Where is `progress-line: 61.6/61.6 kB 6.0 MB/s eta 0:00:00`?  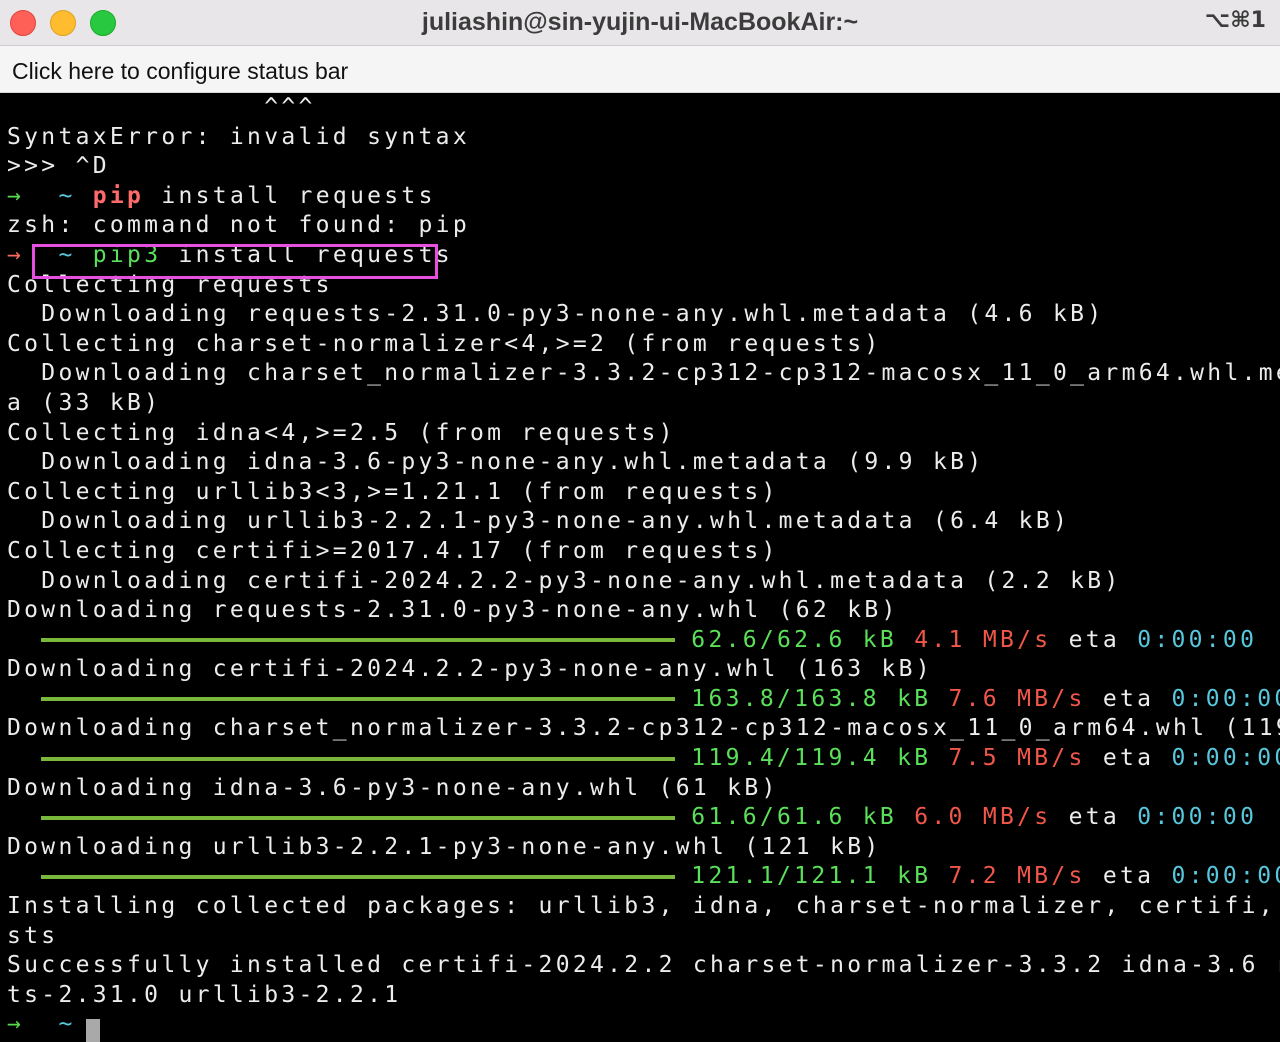 progress-line: 61.6/61.6 kB 6.0 MB/s eta 0:00:00 is located at coordinates (643, 818).